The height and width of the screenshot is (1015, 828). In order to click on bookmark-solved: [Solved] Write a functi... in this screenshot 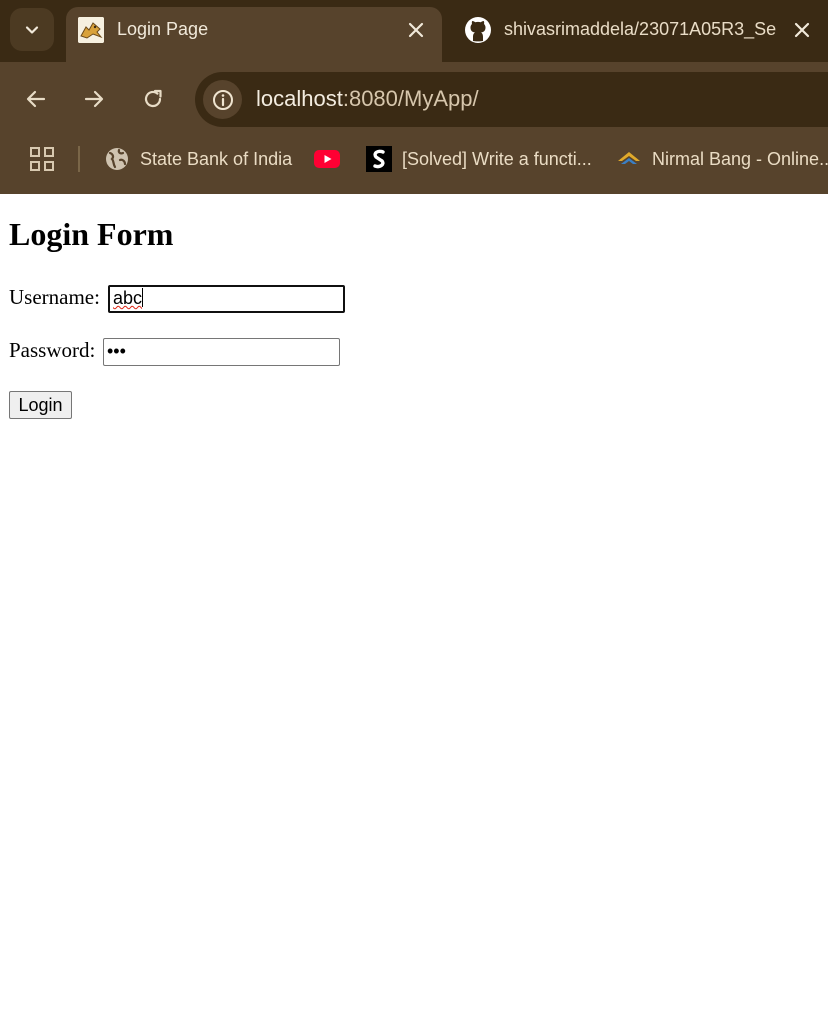, I will do `click(479, 159)`.